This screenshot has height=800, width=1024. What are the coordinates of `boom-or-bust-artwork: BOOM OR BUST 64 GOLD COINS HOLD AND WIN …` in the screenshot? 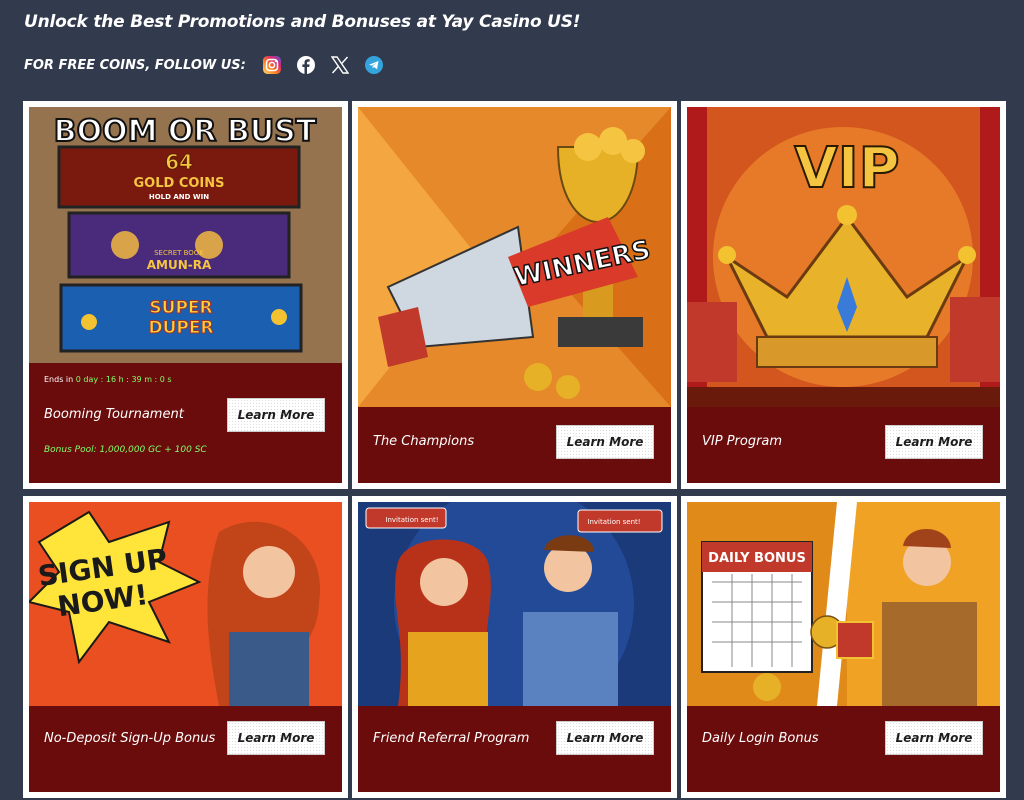 It's located at (185, 235).